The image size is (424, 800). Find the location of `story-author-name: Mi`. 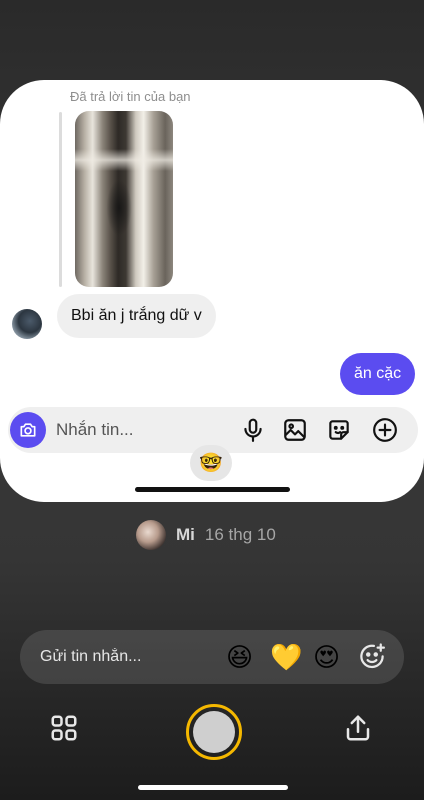

story-author-name: Mi is located at coordinates (185, 535).